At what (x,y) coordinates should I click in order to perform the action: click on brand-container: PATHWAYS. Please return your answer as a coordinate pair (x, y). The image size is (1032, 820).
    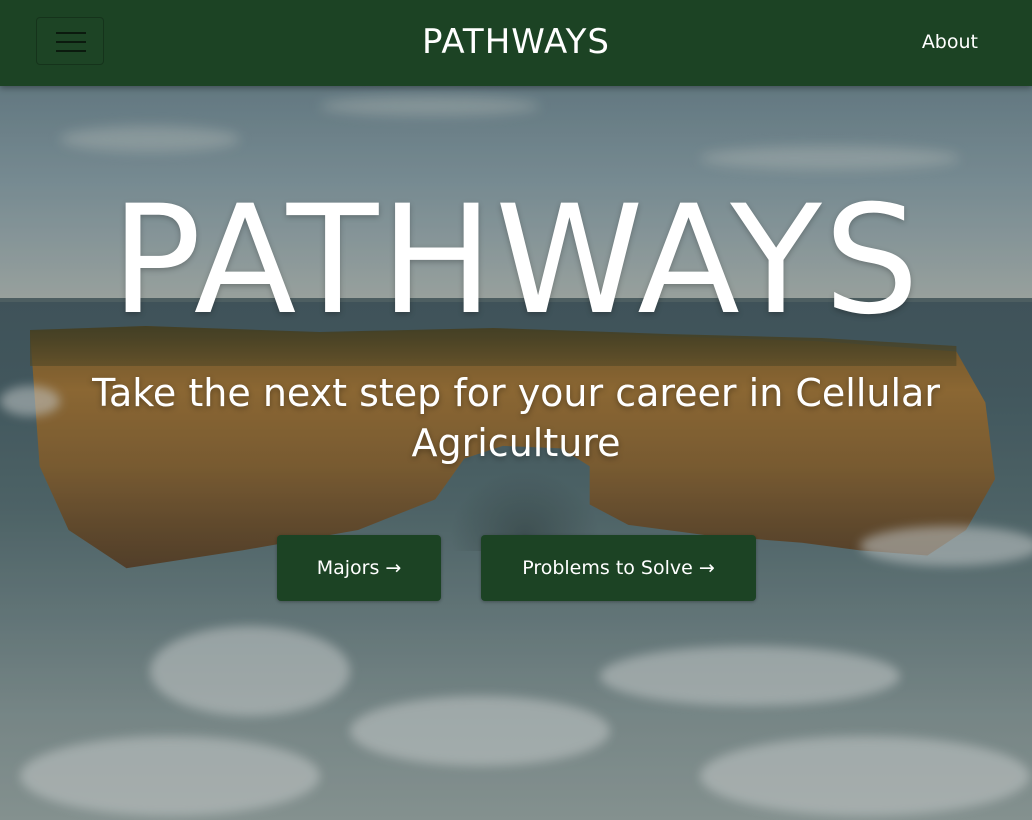
    Looking at the image, I should click on (516, 42).